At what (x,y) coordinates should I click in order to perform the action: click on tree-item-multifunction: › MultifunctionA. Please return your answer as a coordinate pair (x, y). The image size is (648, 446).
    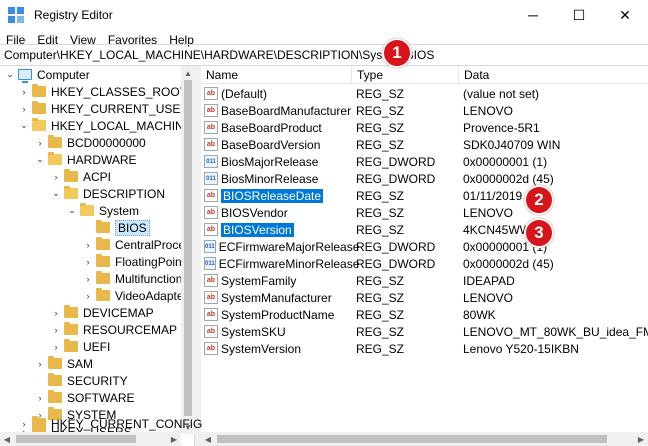
    Looking at the image, I should click on (136, 278).